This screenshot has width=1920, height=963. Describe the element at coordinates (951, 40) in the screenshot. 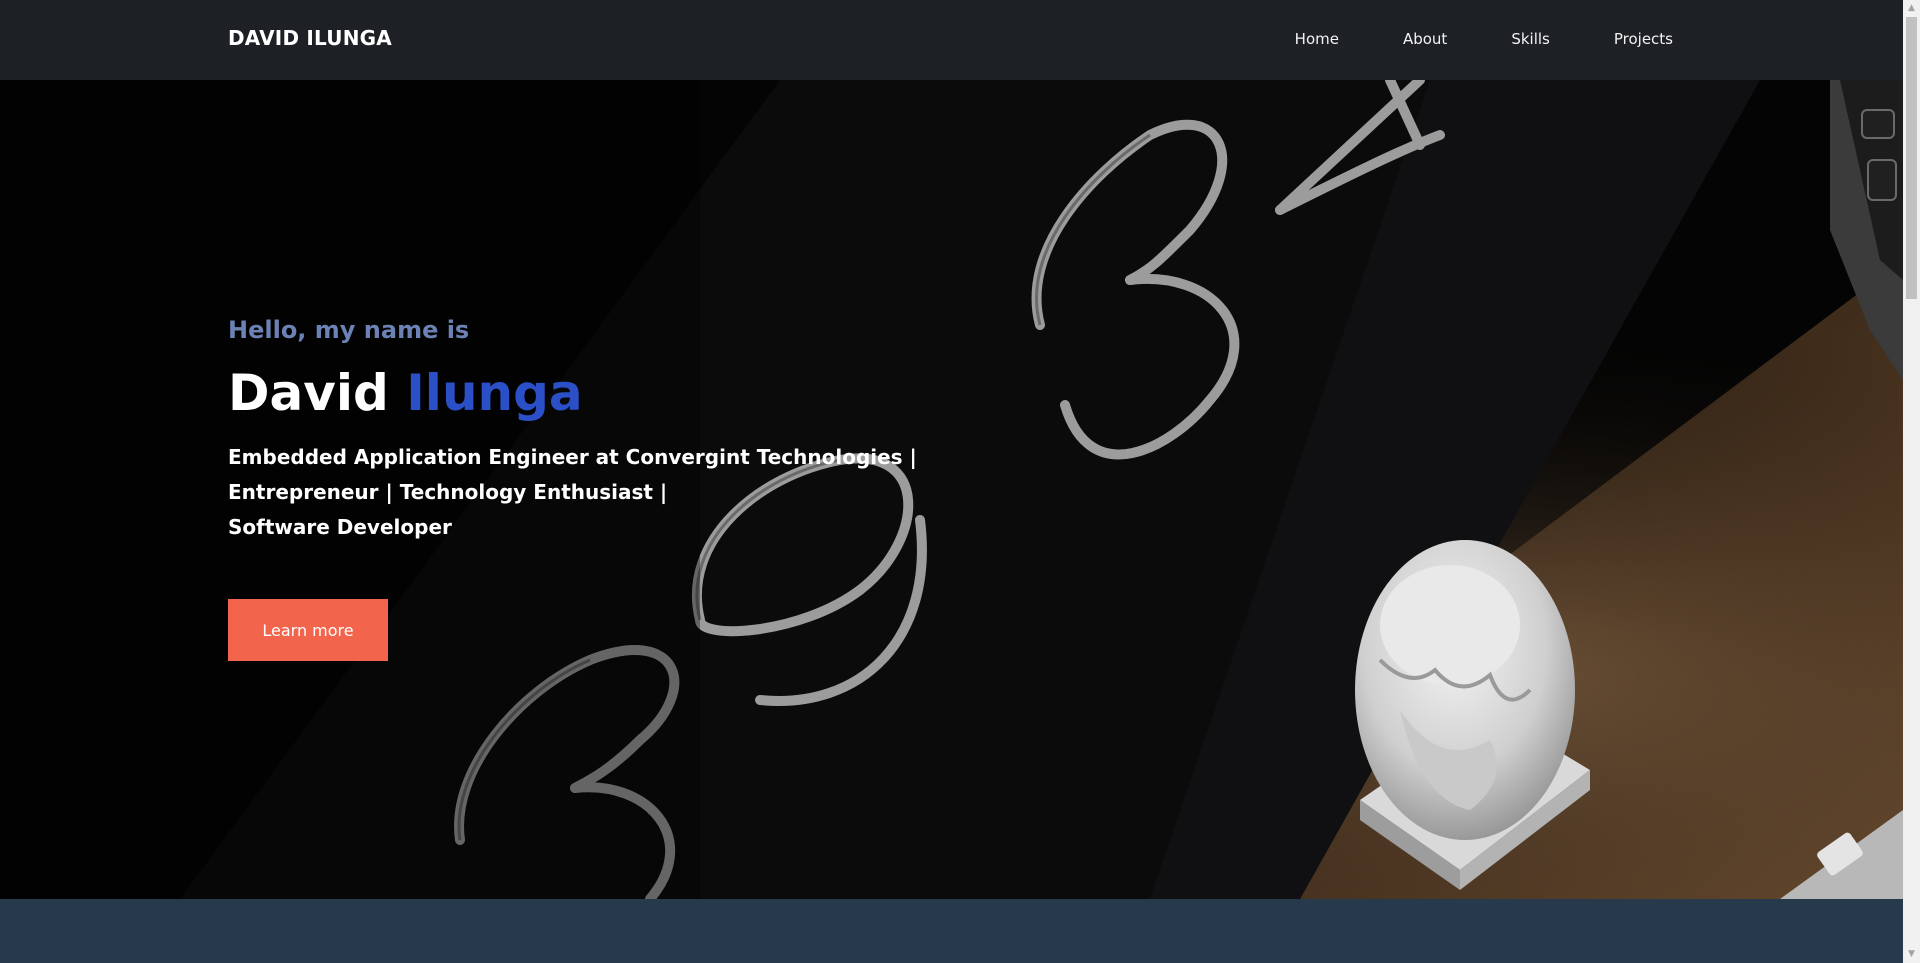

I see `top-navbar: DAVID ILUNGA Home About Skills Projects` at that location.